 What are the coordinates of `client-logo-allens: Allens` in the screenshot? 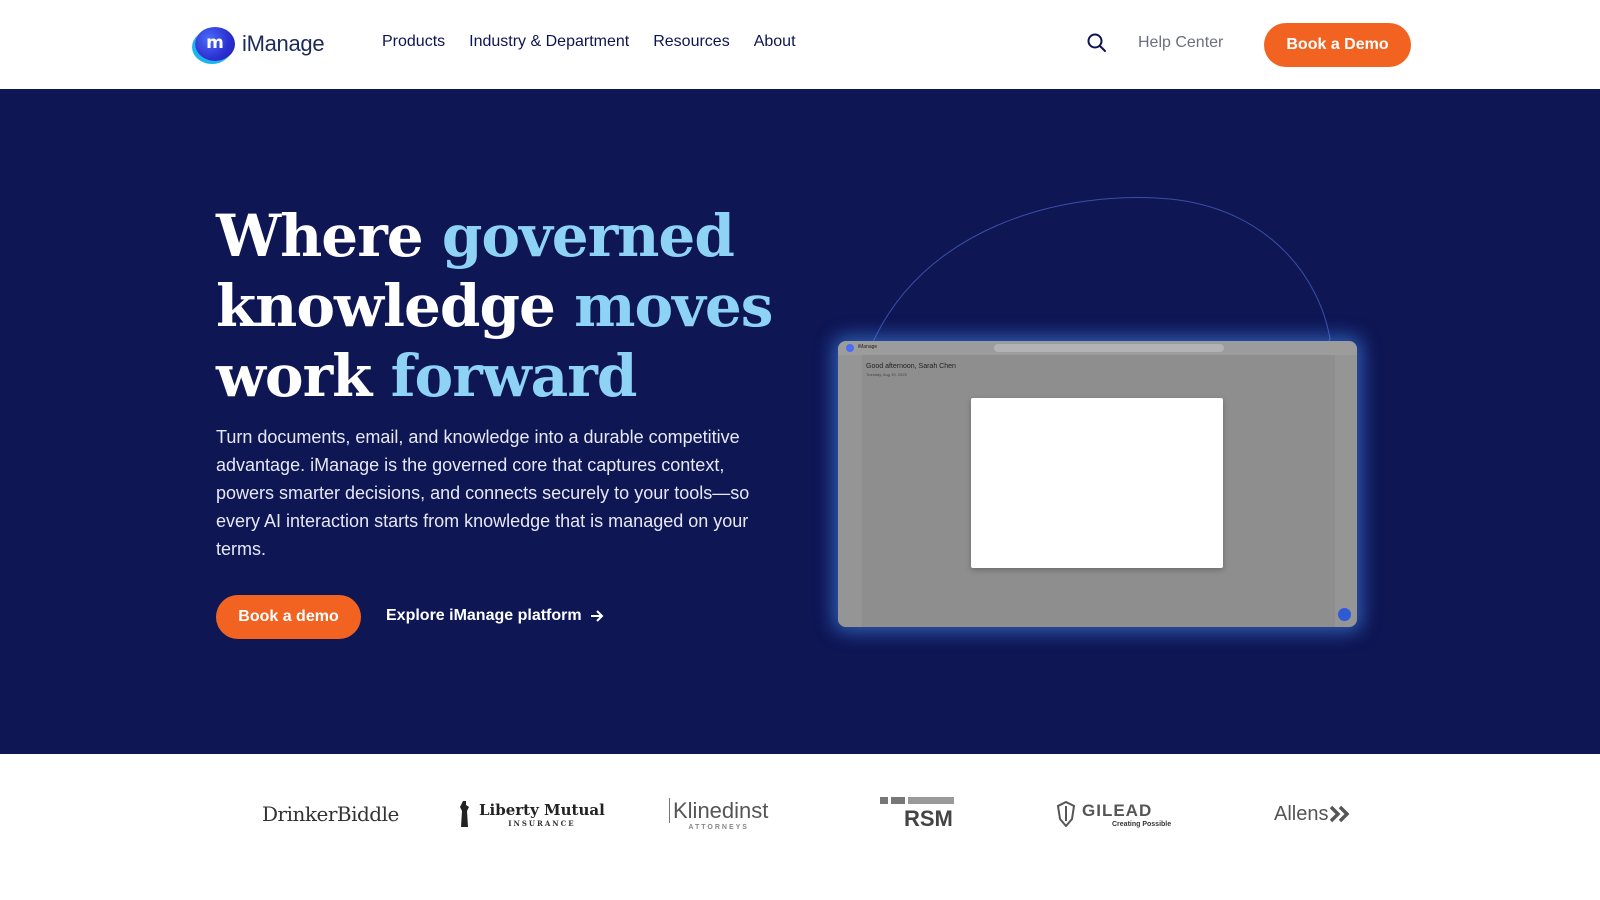 It's located at (1313, 814).